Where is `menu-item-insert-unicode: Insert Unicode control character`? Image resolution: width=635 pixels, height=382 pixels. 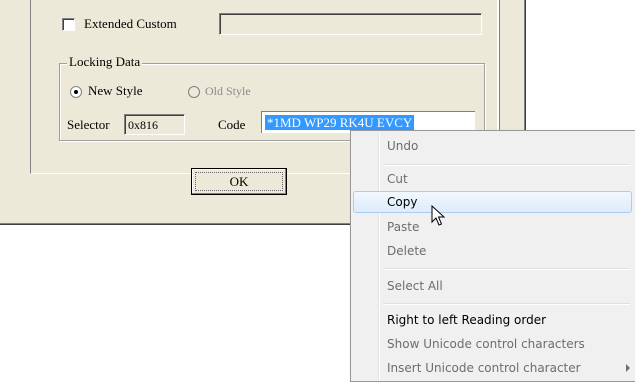 menu-item-insert-unicode: Insert Unicode control character is located at coordinates (492, 368).